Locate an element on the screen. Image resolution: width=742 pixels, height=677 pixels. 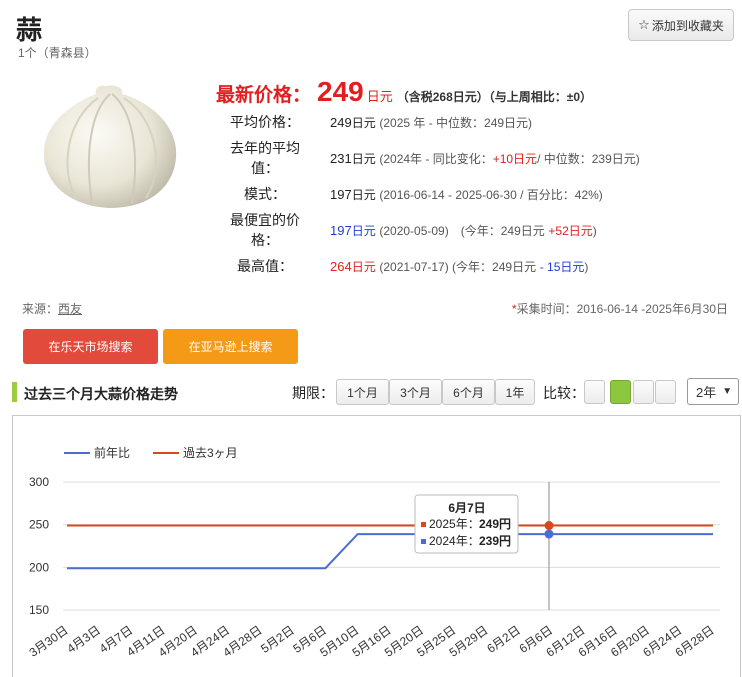
source-info: 来源：西友 is located at coordinates (52, 309).